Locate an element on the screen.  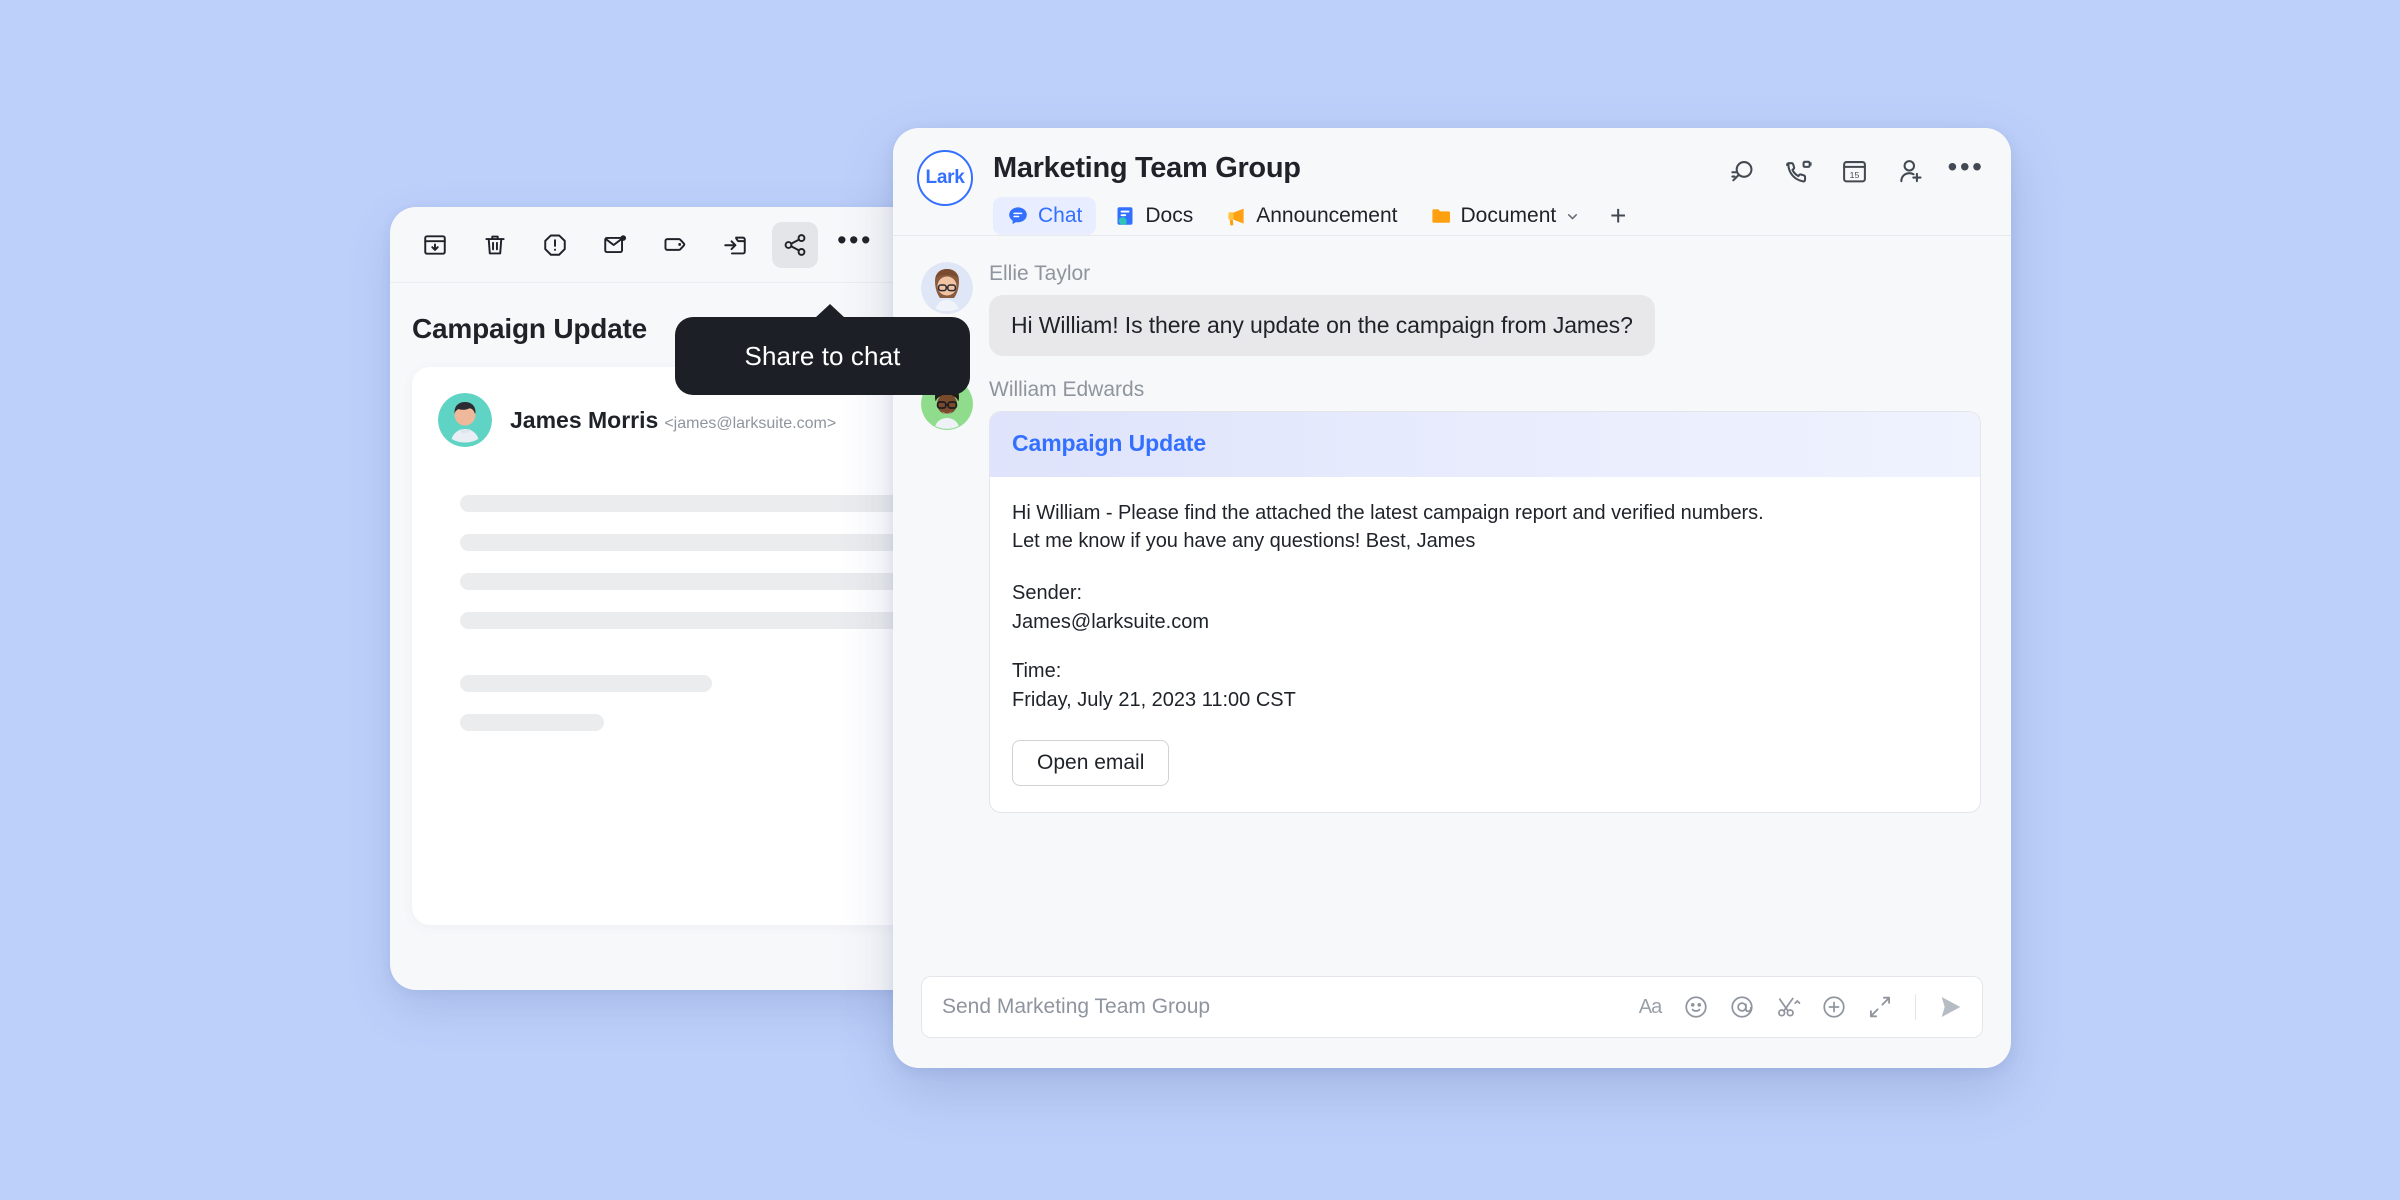
tab-label: Docs is located at coordinates (1169, 215).